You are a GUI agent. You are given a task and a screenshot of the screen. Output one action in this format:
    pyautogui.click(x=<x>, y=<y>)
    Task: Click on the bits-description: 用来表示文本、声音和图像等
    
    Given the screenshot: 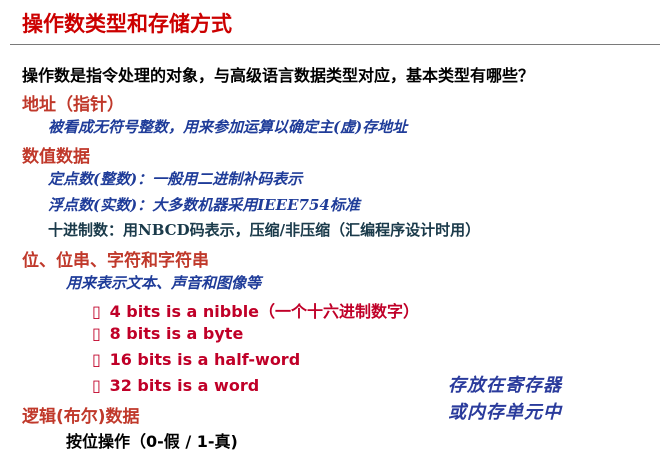 What is the action you would take?
    pyautogui.click(x=164, y=283)
    